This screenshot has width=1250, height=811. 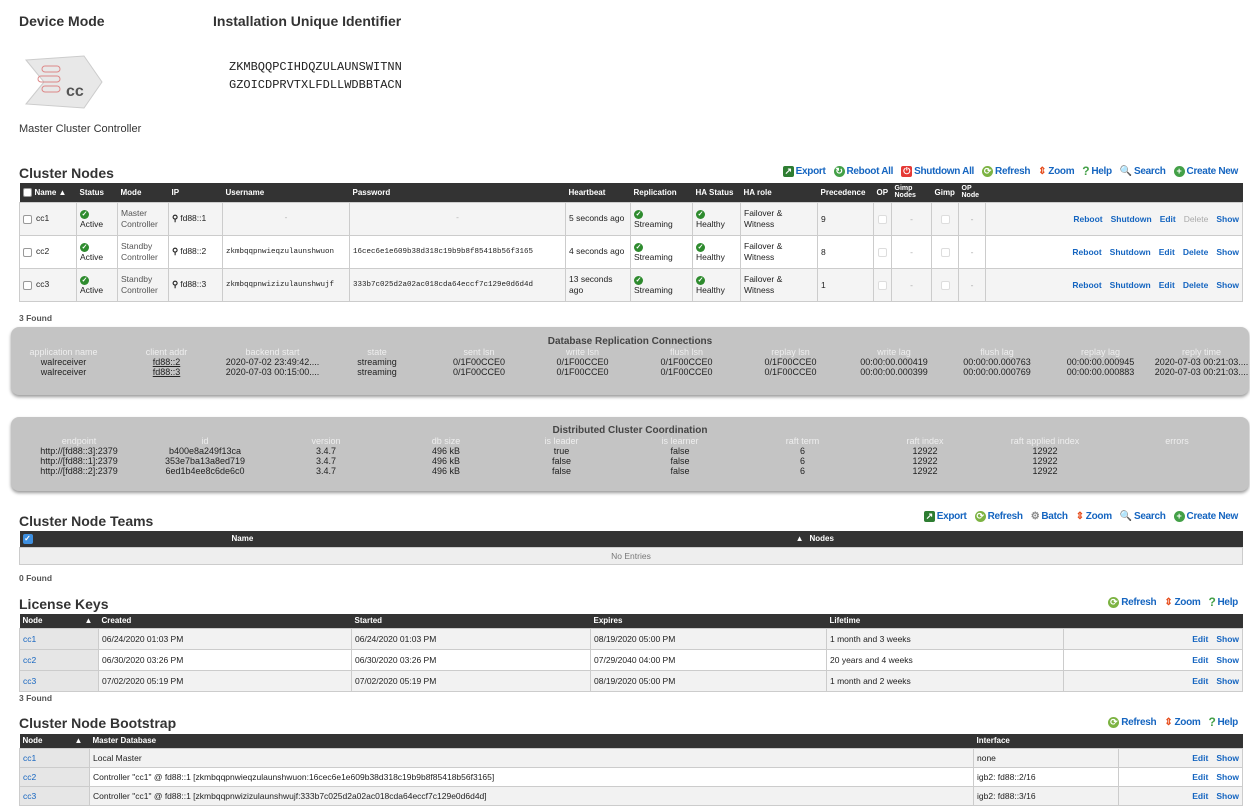 What do you see at coordinates (50, 621) in the screenshot?
I see `license-col-node: Node` at bounding box center [50, 621].